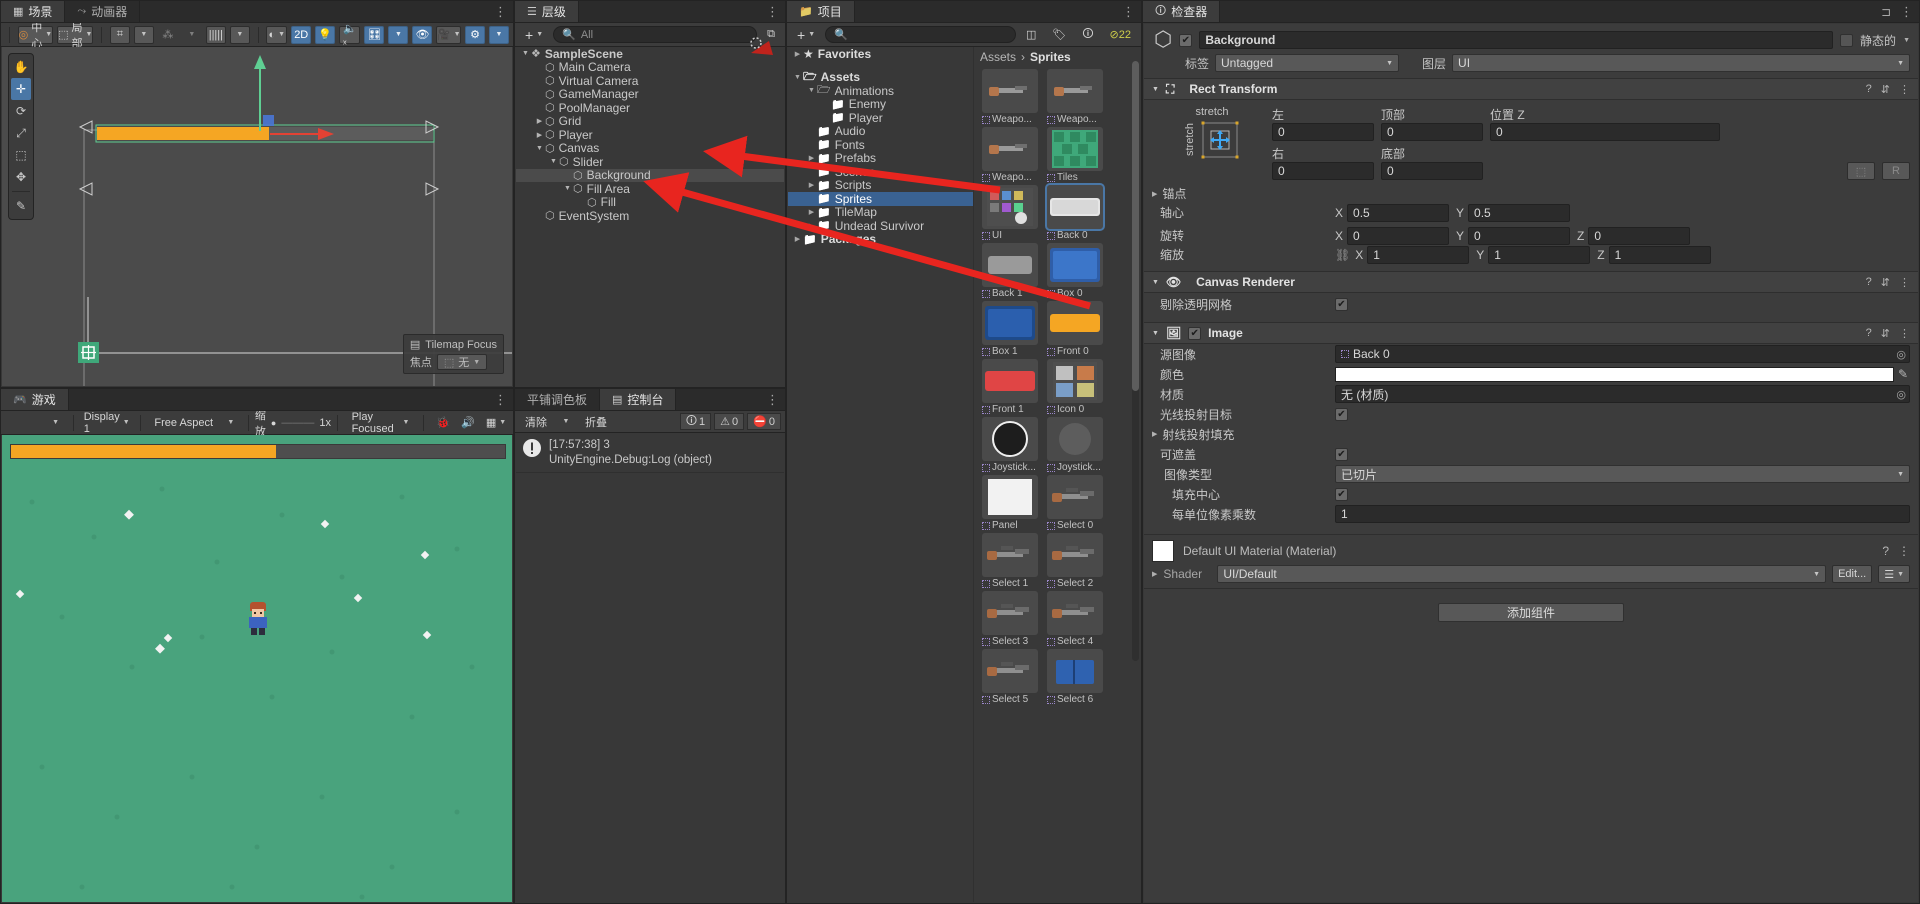 The height and width of the screenshot is (904, 1920). Describe the element at coordinates (1075, 561) in the screenshot. I see `asset-cell: Select 2` at that location.